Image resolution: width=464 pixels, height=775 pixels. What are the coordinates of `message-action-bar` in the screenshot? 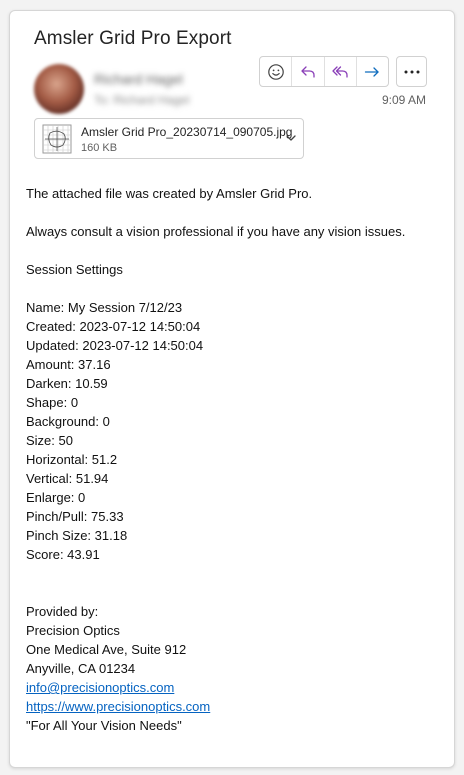 It's located at (324, 71).